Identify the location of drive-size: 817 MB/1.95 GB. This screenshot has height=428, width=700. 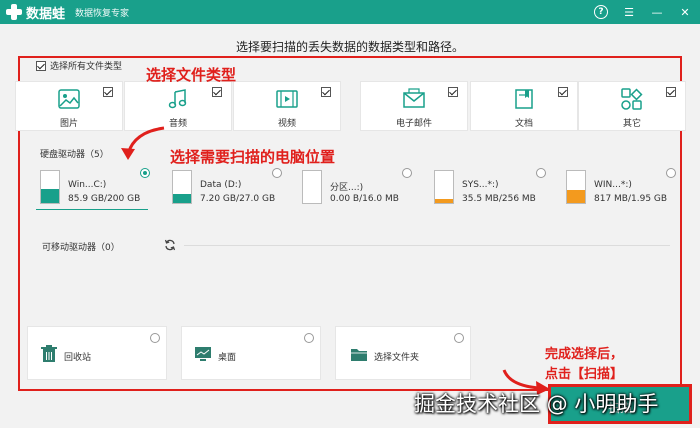
(631, 199).